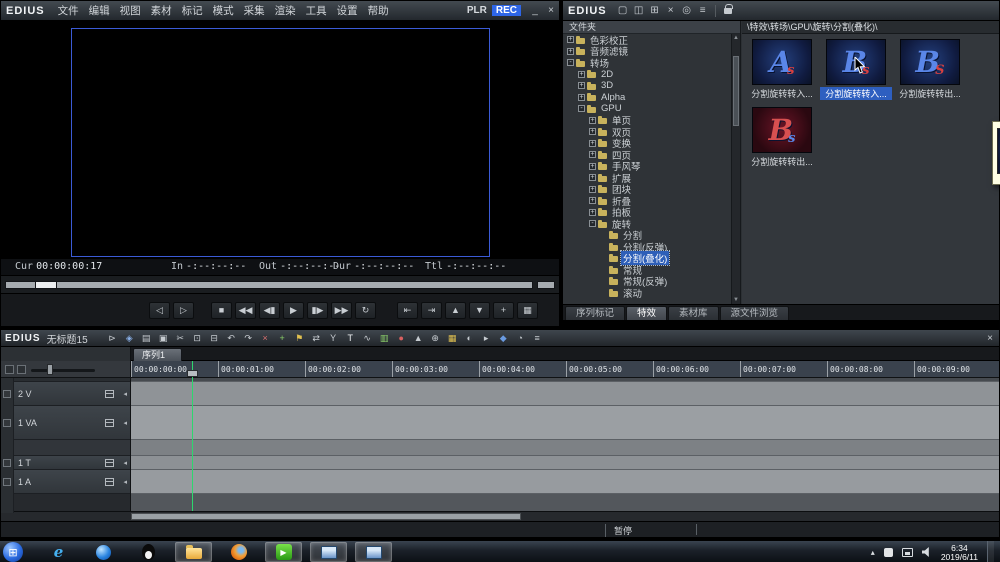  Describe the element at coordinates (930, 62) in the screenshot. I see `effect-thumbnail: BS` at that location.